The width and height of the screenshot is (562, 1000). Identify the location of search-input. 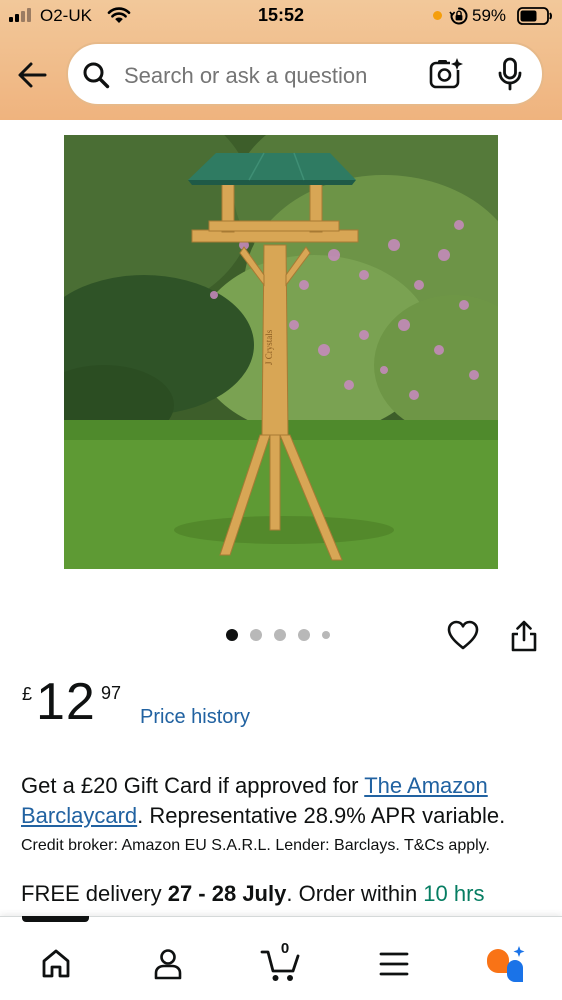
(259, 76).